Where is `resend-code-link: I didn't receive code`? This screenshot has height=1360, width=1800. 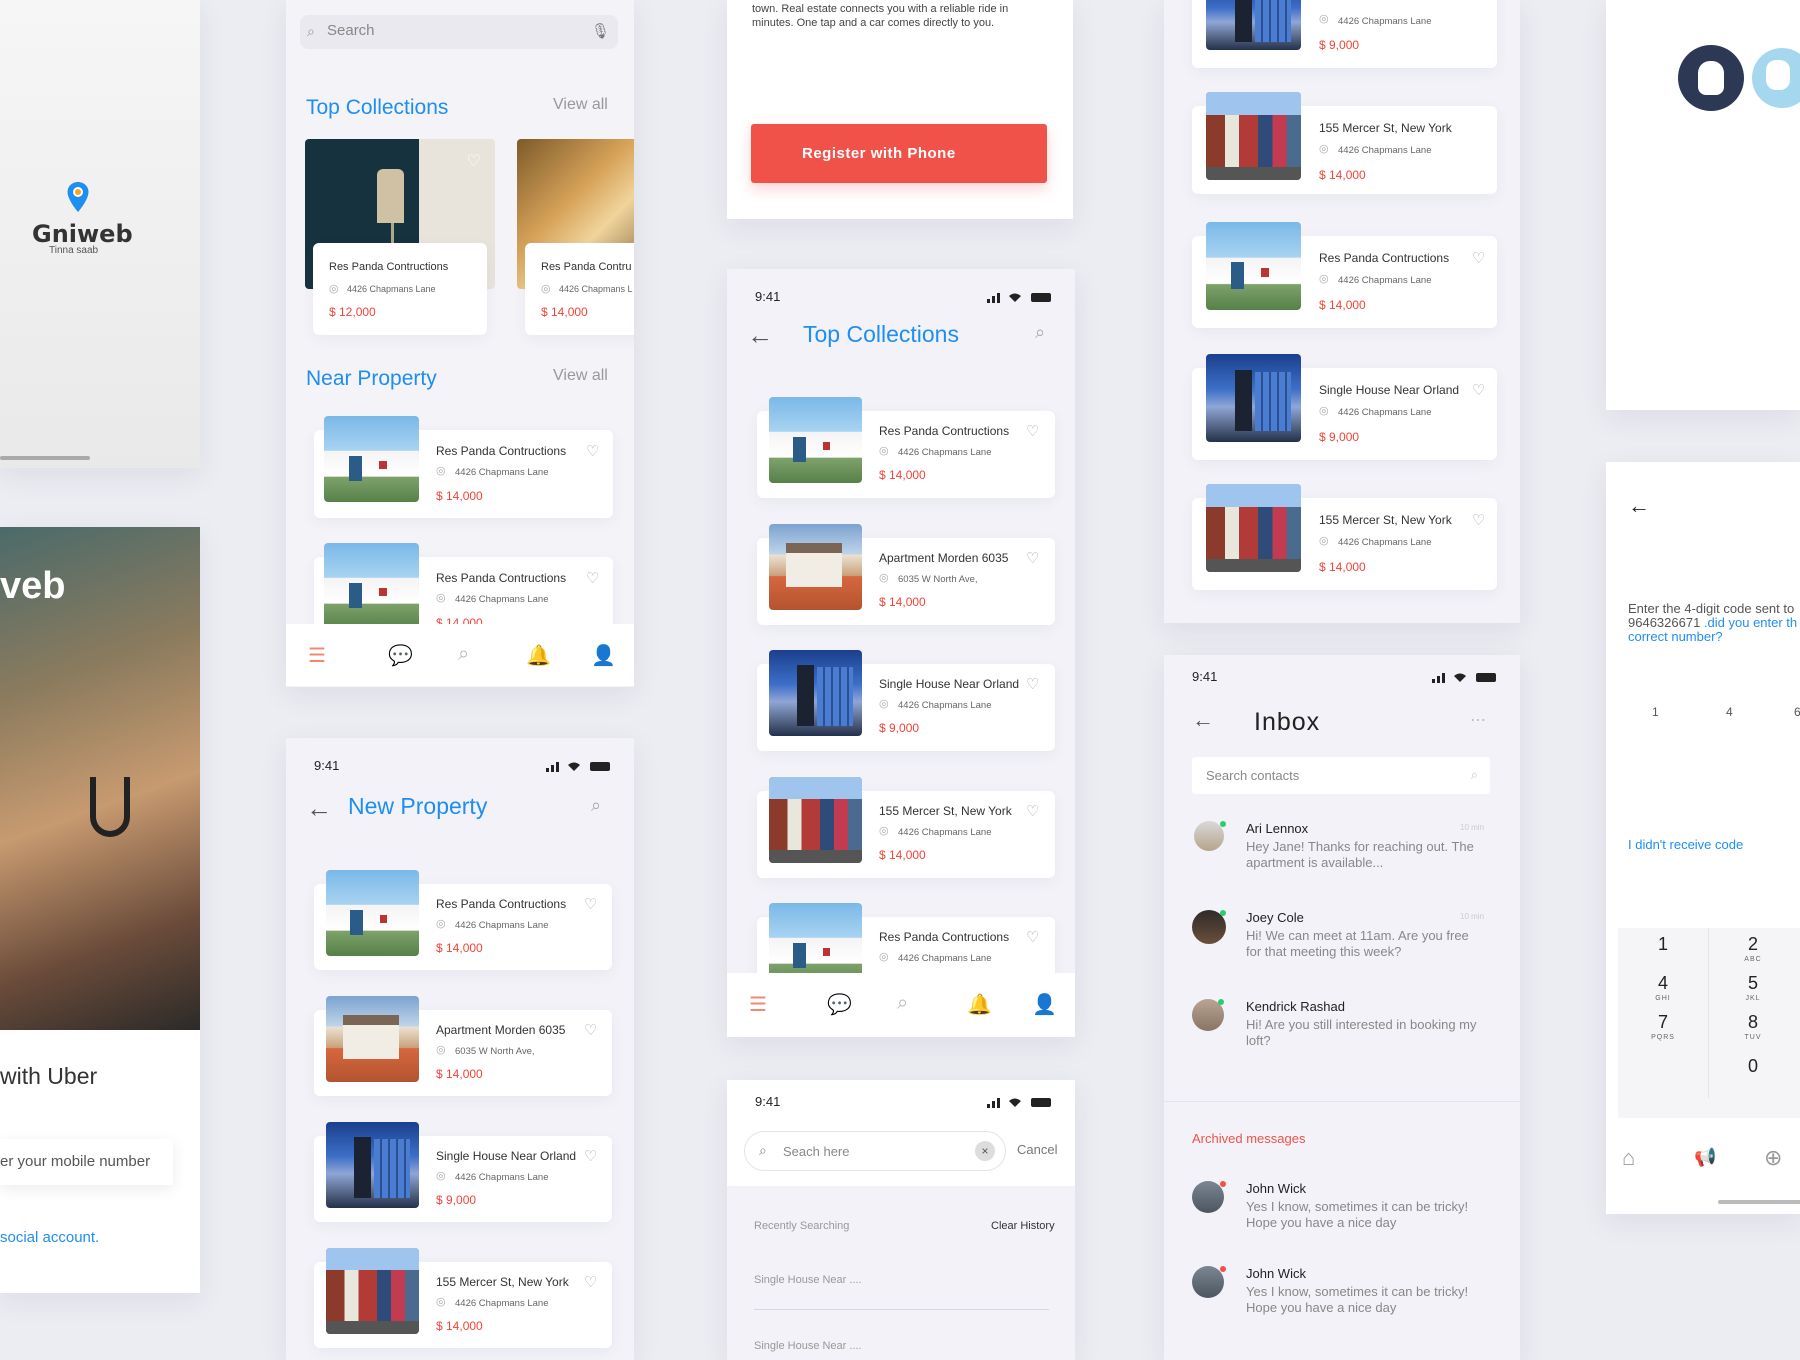
resend-code-link: I didn't receive code is located at coordinates (1685, 844).